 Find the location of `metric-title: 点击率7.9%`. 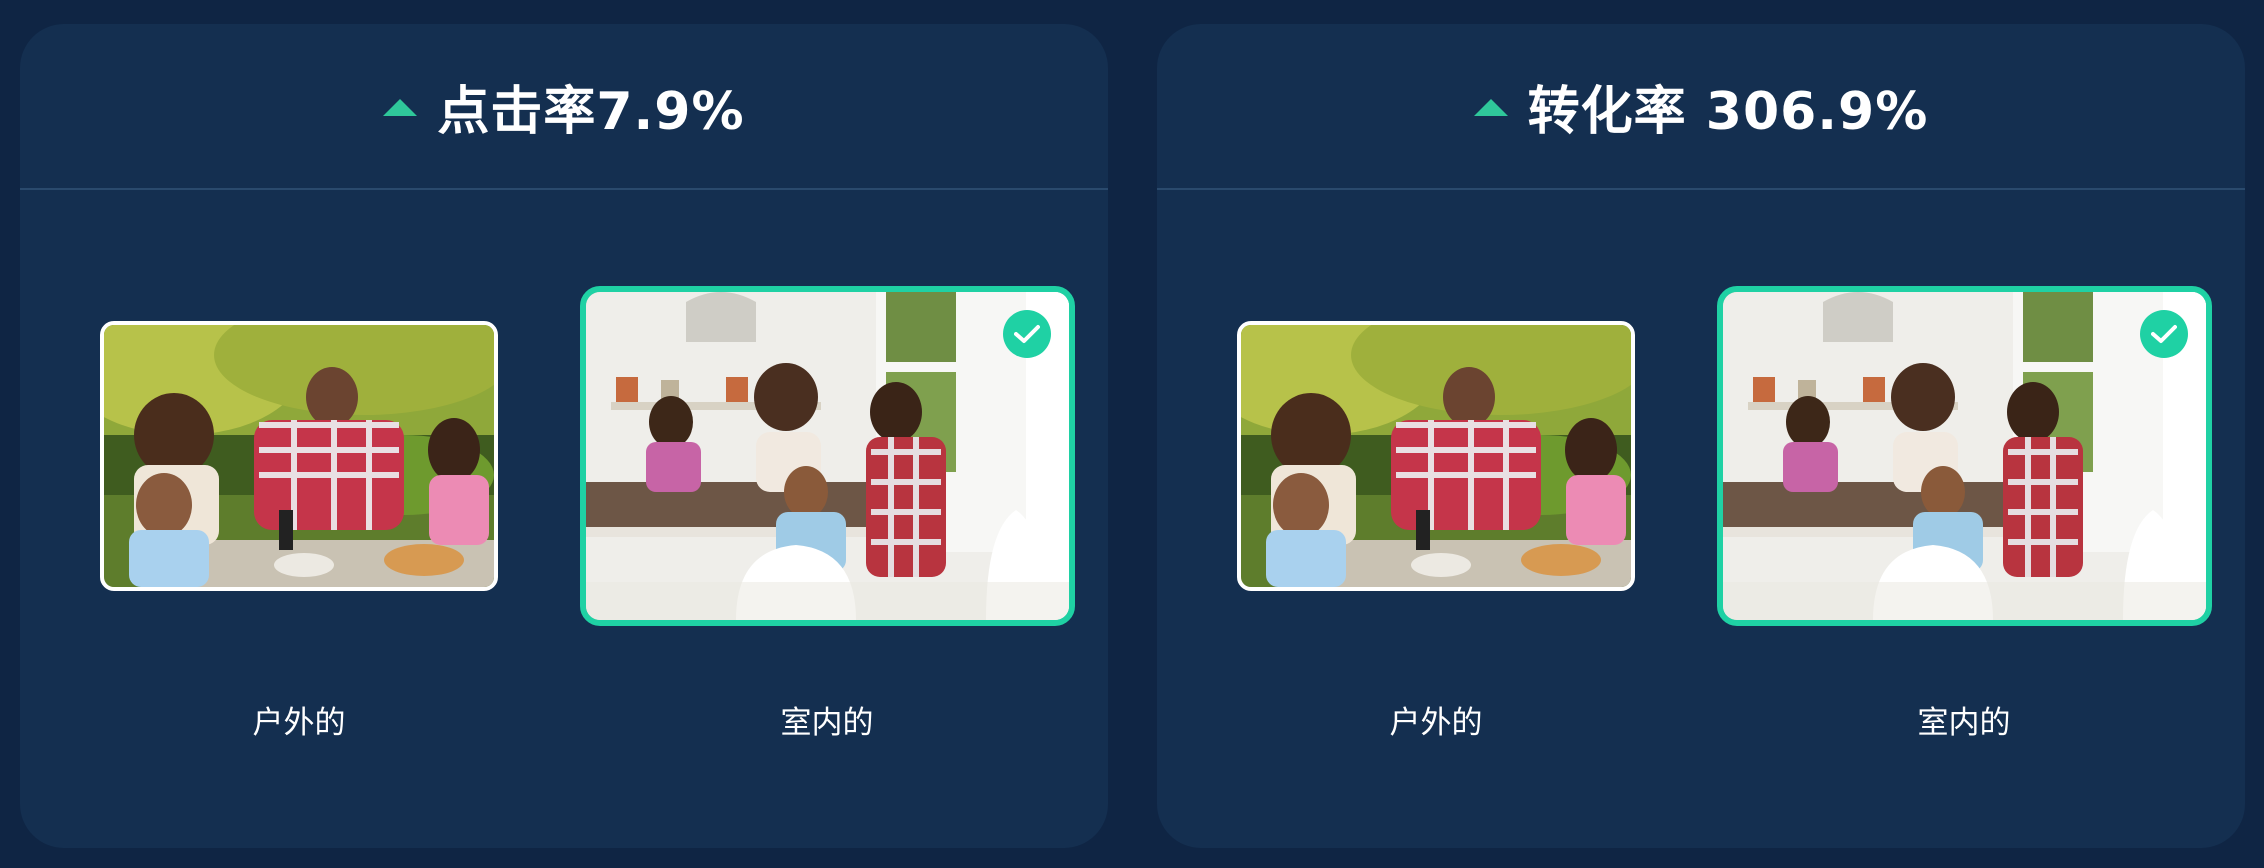

metric-title: 点击率7.9% is located at coordinates (563, 106).